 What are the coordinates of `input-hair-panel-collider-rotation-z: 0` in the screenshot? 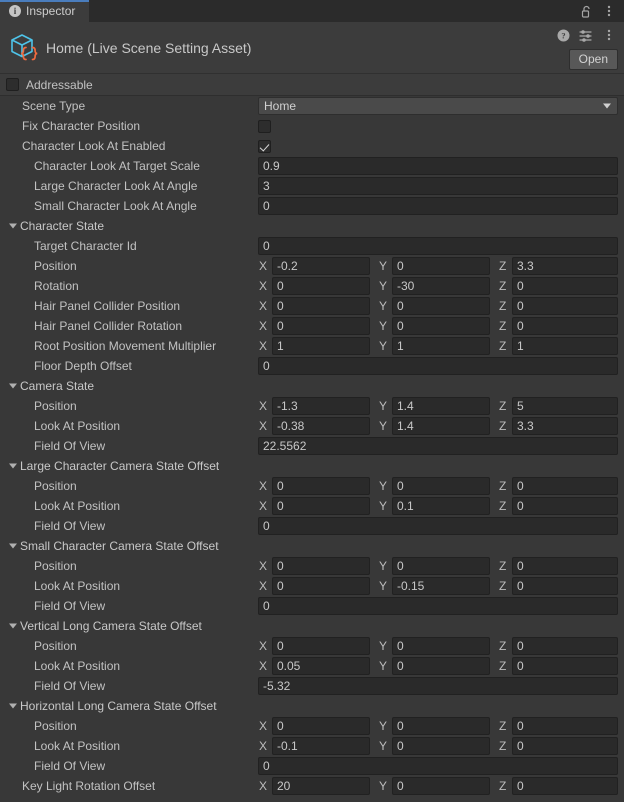 It's located at (565, 326).